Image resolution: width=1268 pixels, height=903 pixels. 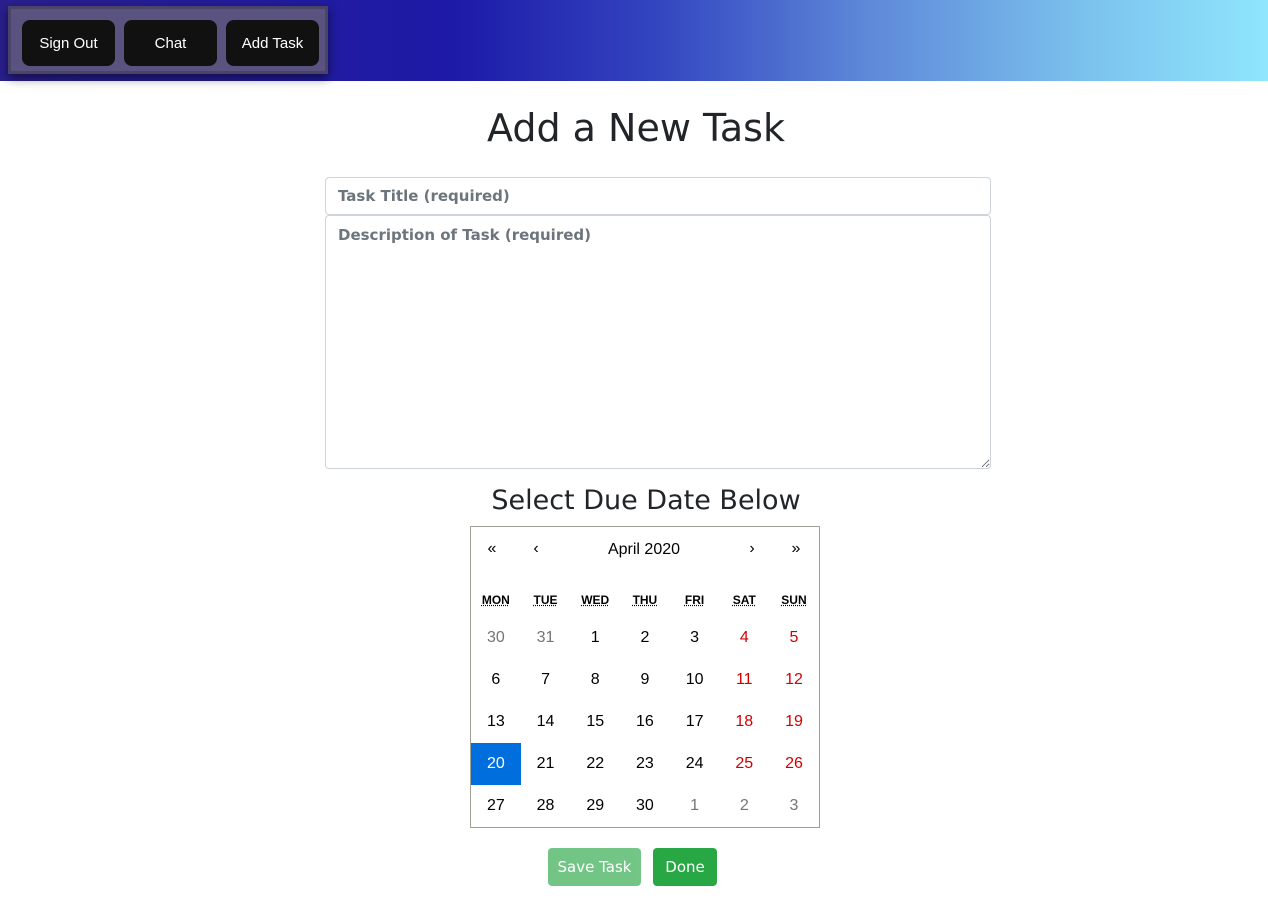 I want to click on done-button: Done, so click(x=685, y=867).